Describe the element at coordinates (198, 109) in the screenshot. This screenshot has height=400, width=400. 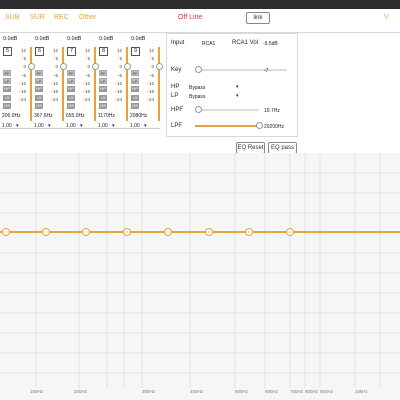
I see `hpf-slider-knob` at that location.